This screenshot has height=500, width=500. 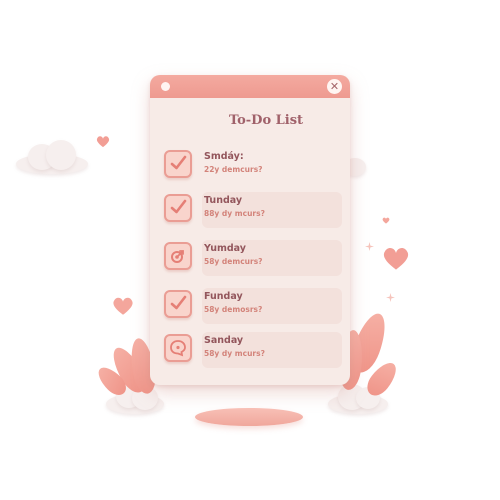 I want to click on task-detail: 58y demosrs?, so click(x=233, y=309).